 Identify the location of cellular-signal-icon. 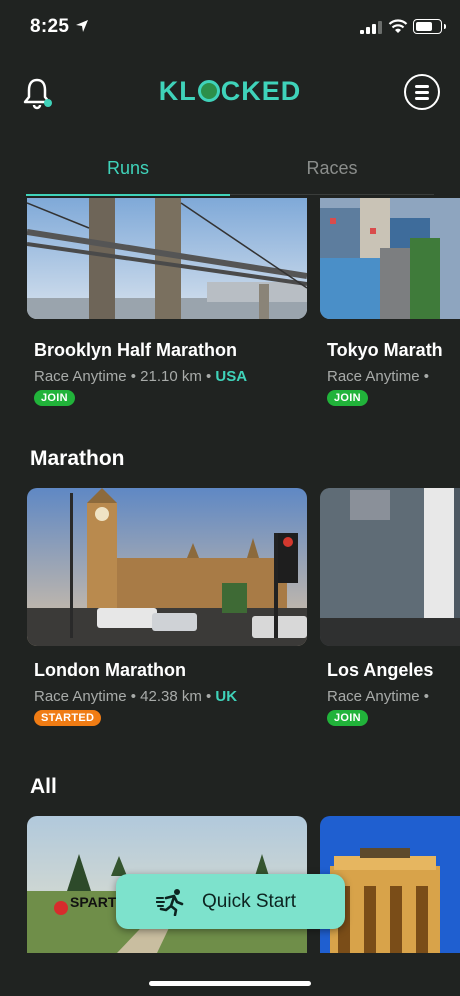
(371, 27).